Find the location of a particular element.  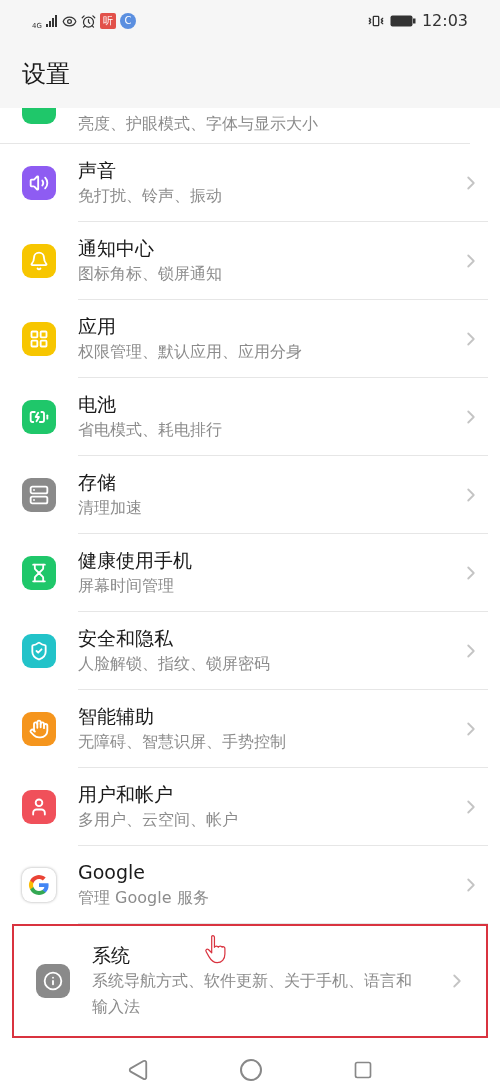

storage-icon is located at coordinates (39, 495).